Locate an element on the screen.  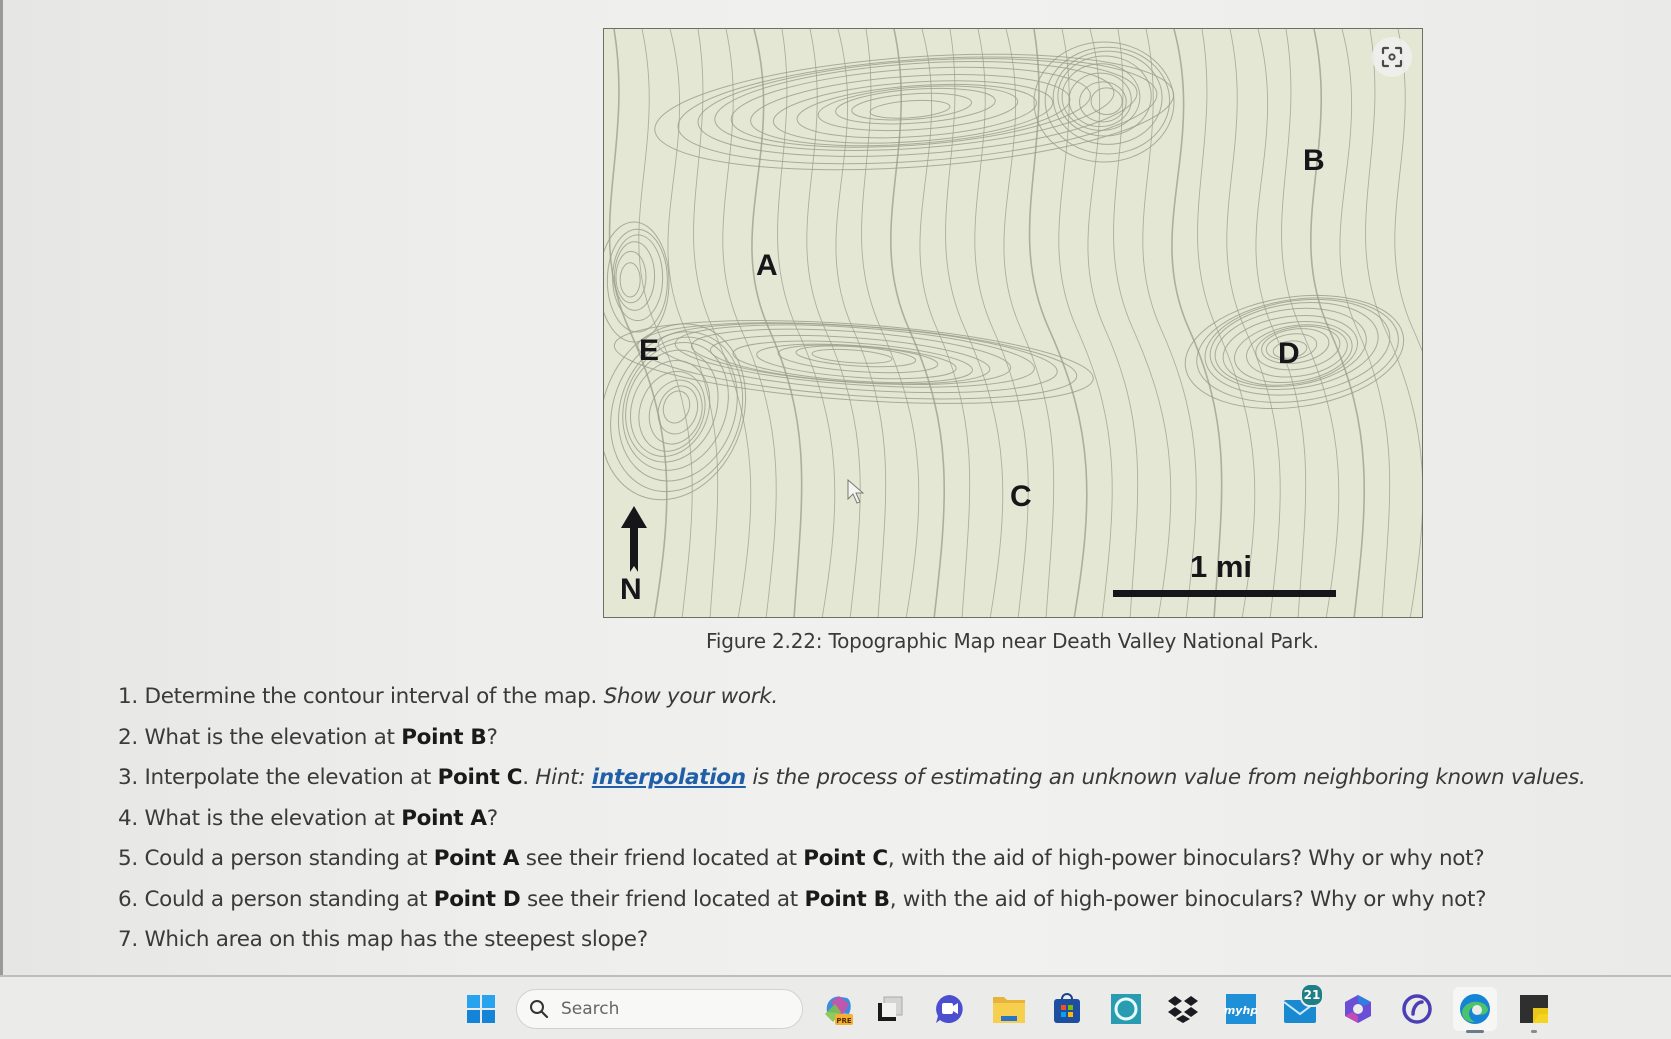
dropbox-icon is located at coordinates (1183, 1009).